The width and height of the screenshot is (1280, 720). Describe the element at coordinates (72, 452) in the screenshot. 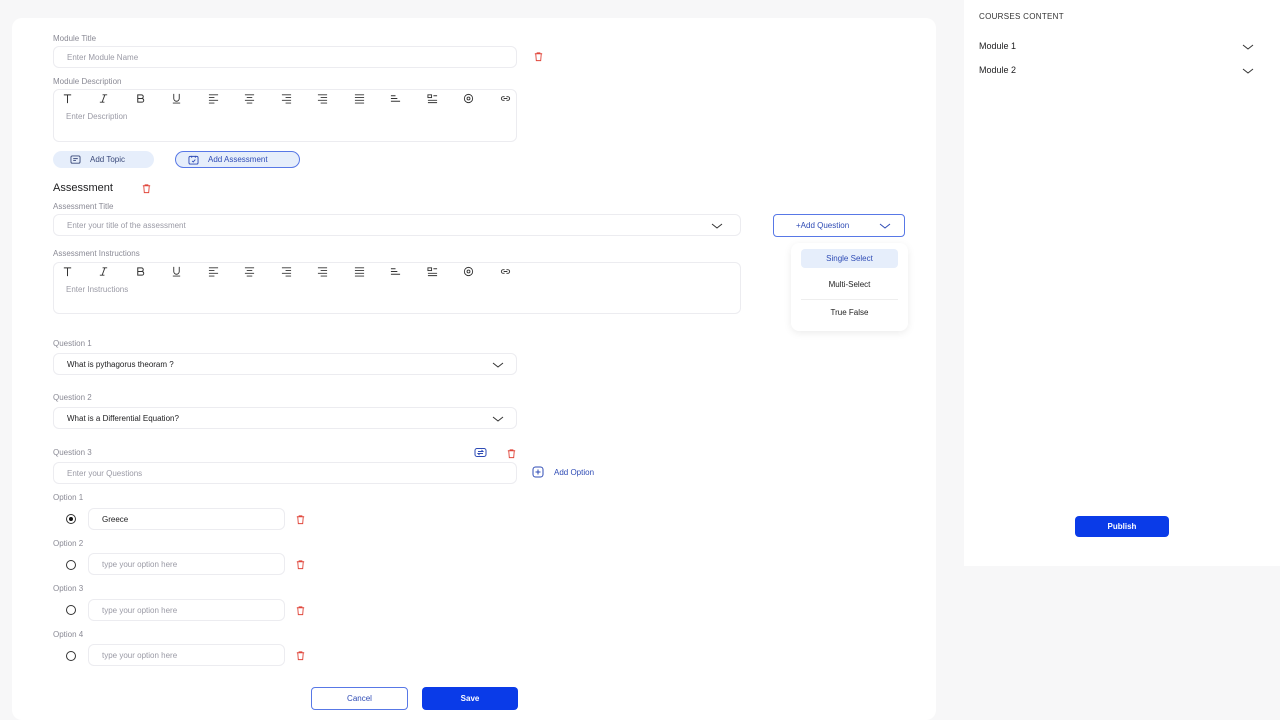

I see `question-3-label: Question 3` at that location.